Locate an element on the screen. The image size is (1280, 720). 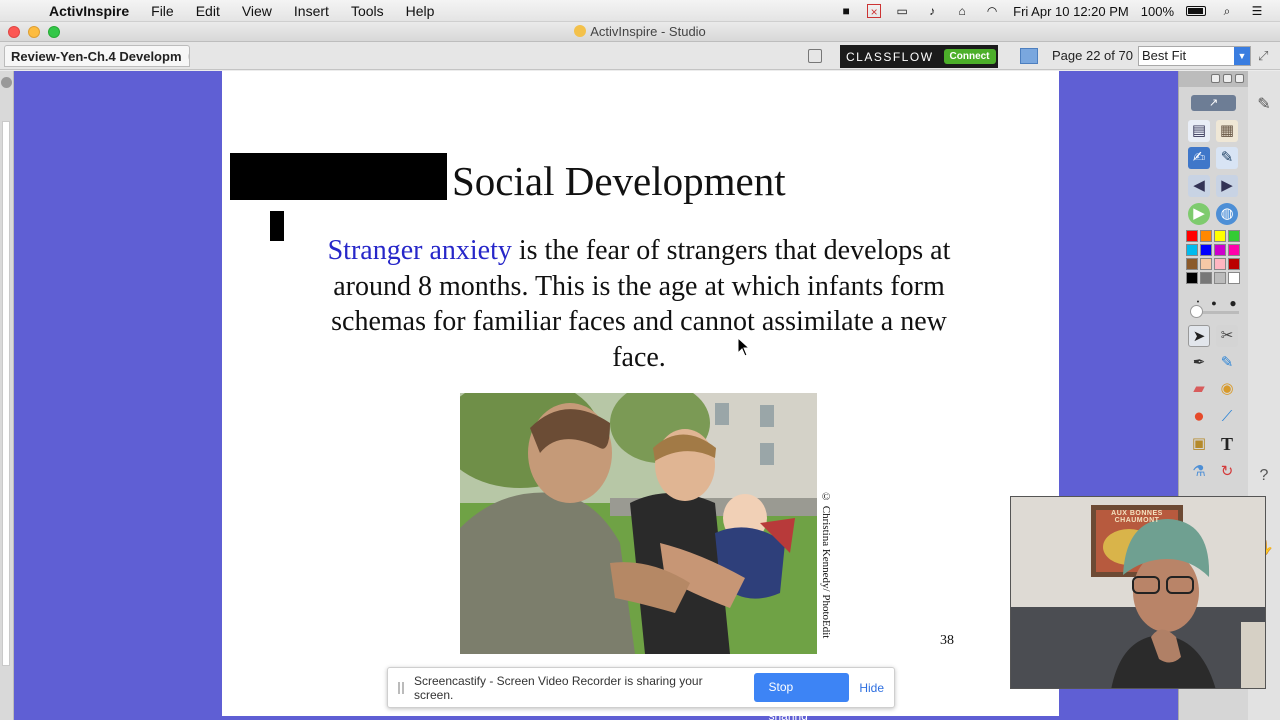
pen-width-large-icon: ● is located at coordinates (1233, 303).